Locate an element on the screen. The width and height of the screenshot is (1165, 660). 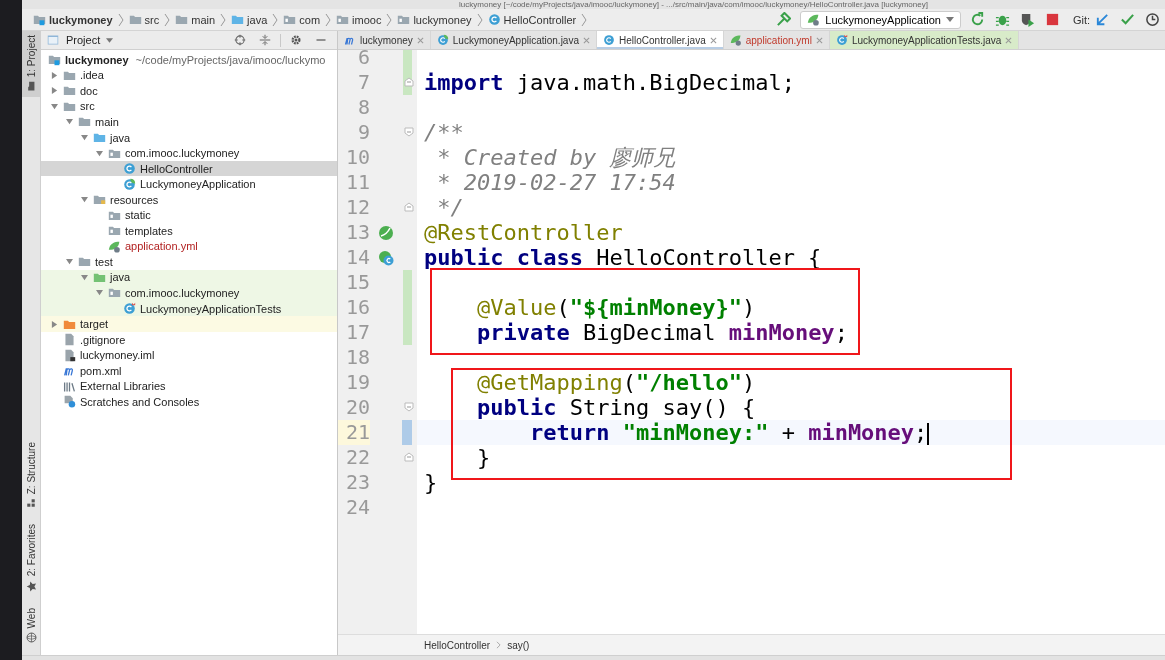
breadcrumb-item: src is located at coordinates (144, 19).